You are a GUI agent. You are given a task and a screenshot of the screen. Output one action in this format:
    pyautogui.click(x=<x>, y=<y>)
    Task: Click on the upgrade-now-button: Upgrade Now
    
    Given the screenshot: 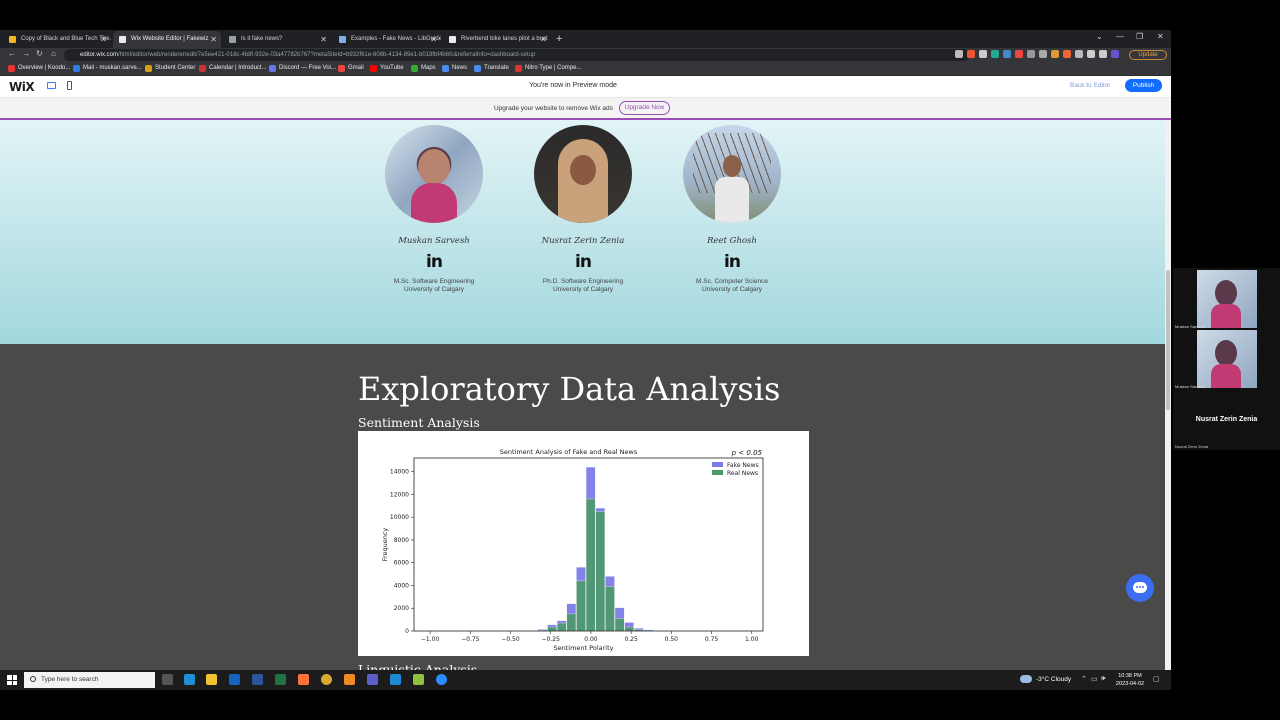 What is the action you would take?
    pyautogui.click(x=644, y=108)
    